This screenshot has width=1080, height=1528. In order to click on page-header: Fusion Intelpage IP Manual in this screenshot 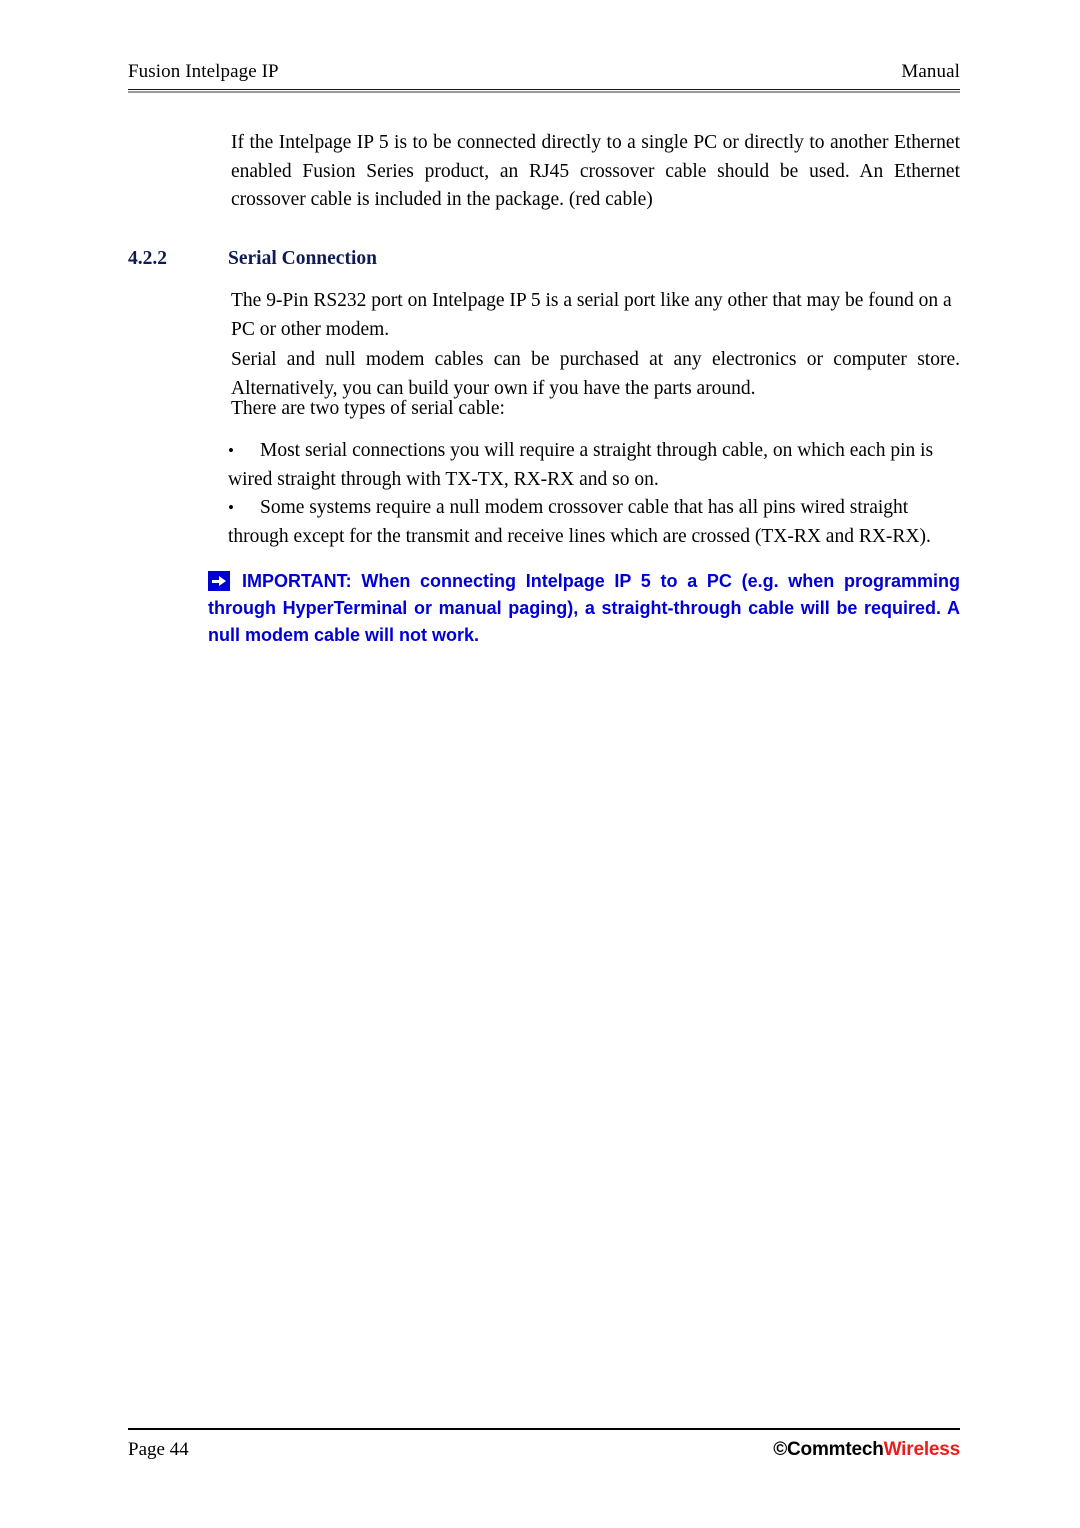, I will do `click(544, 72)`.